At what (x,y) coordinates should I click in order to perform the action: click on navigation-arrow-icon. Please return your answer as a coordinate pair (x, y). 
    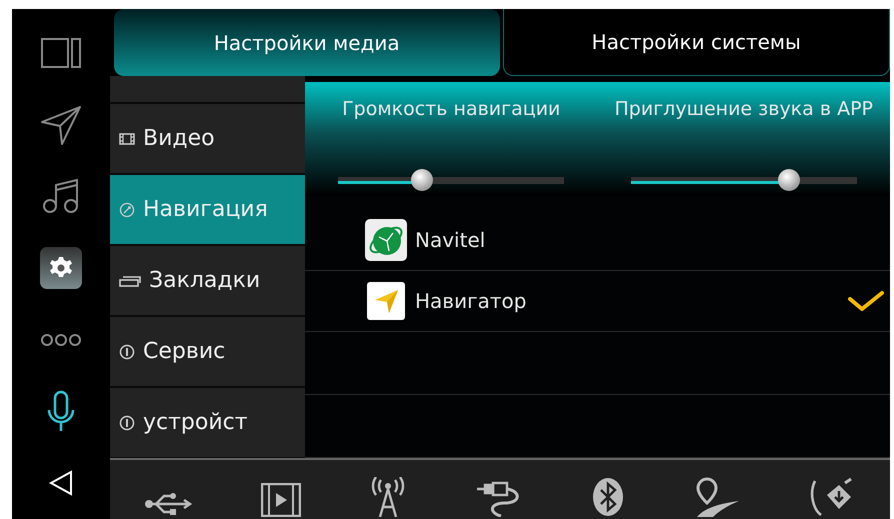
    Looking at the image, I should click on (61, 125).